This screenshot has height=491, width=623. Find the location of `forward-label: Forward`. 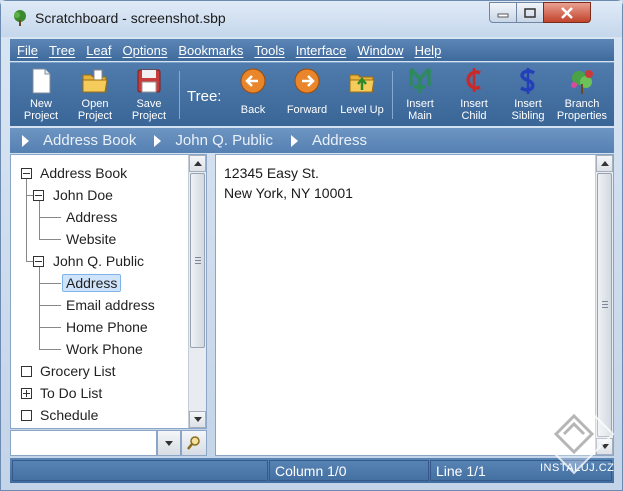

forward-label: Forward is located at coordinates (307, 110).